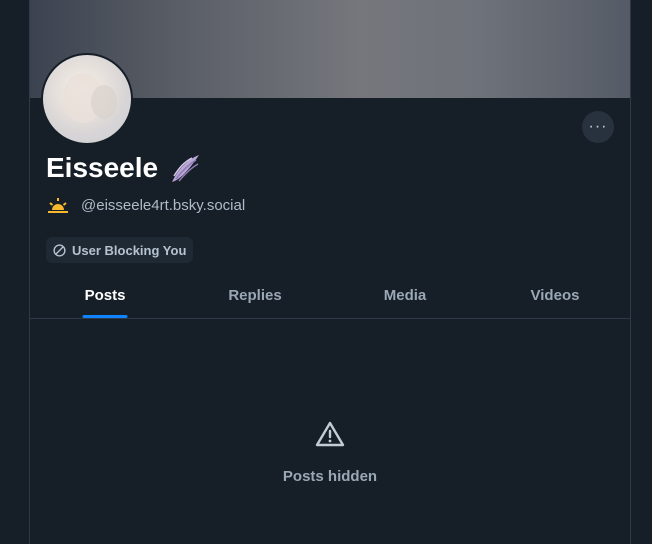 The height and width of the screenshot is (544, 652). I want to click on empty-state: Posts hidden, so click(330, 452).